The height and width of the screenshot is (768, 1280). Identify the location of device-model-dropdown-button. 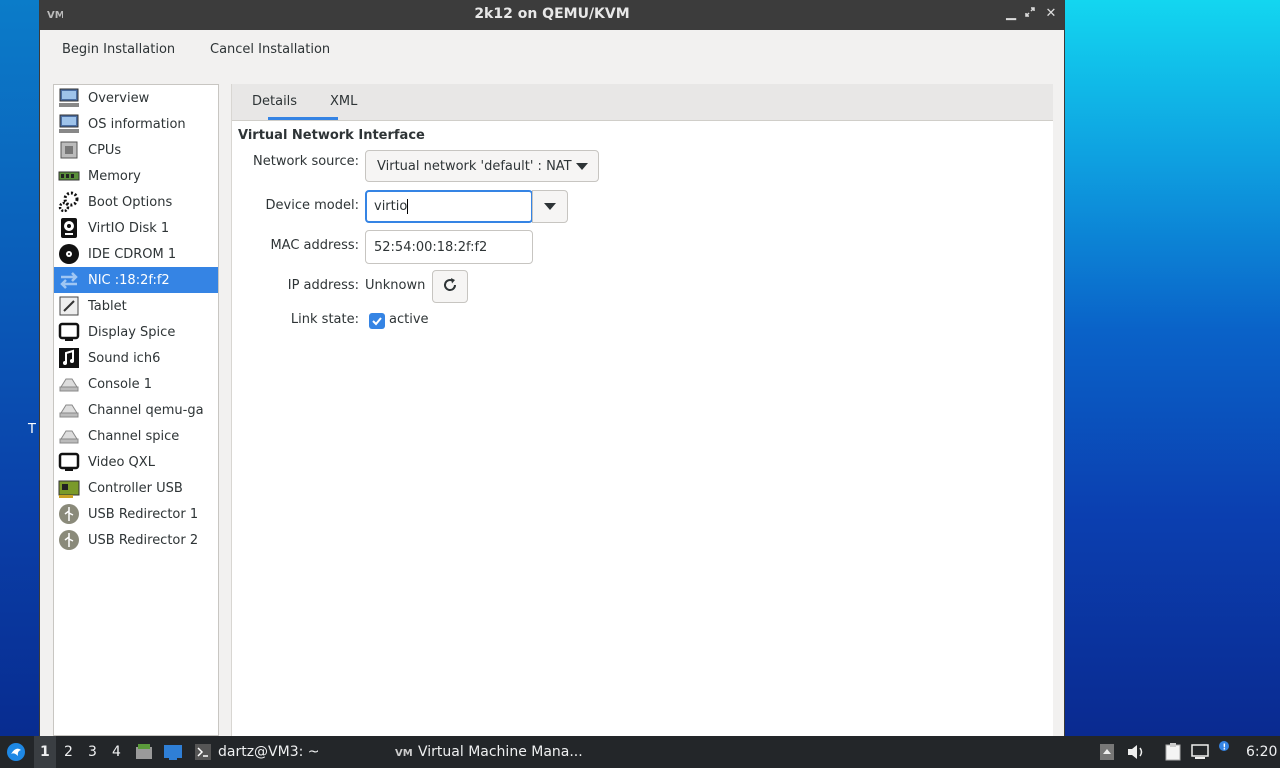
(550, 206).